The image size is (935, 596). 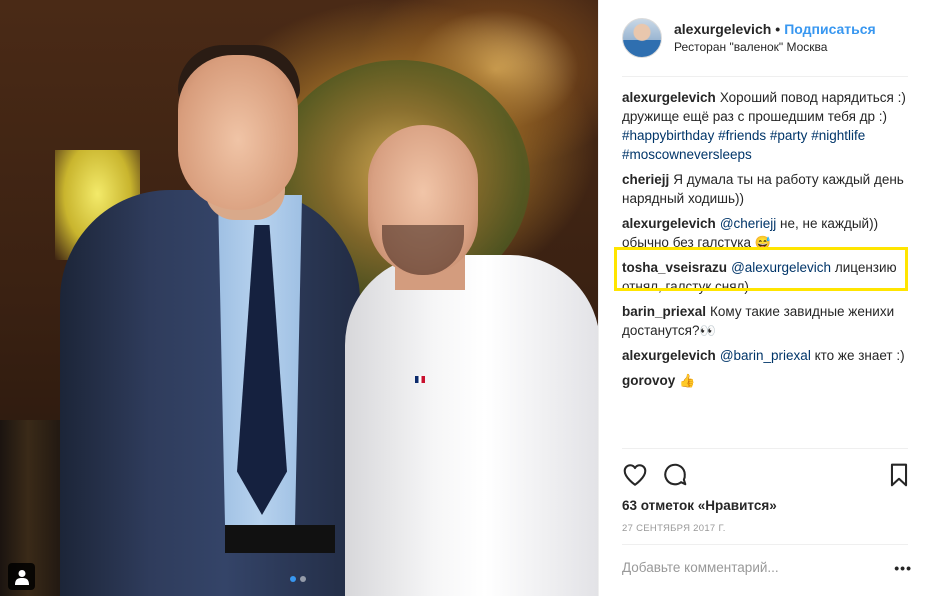 What do you see at coordinates (748, 223) in the screenshot?
I see `comment-link: @cheriejj` at bounding box center [748, 223].